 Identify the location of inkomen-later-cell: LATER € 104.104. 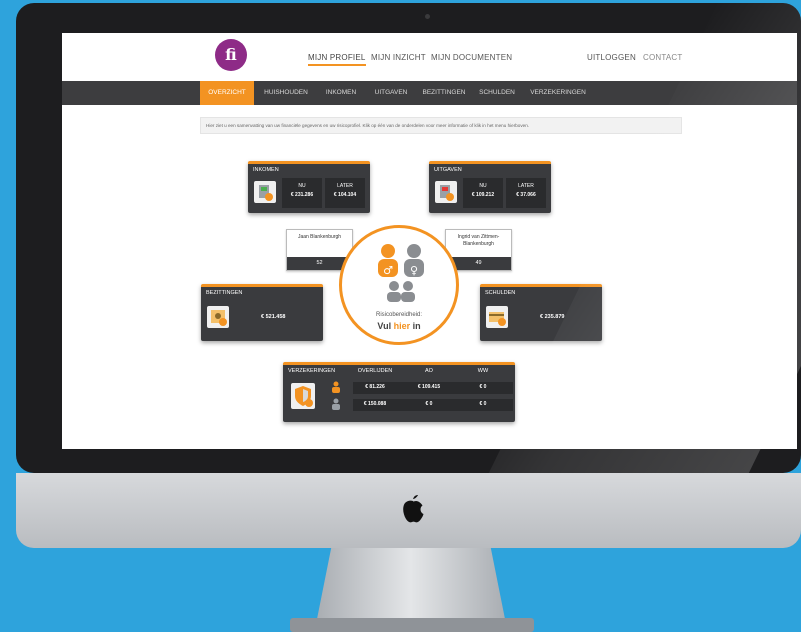
(345, 193).